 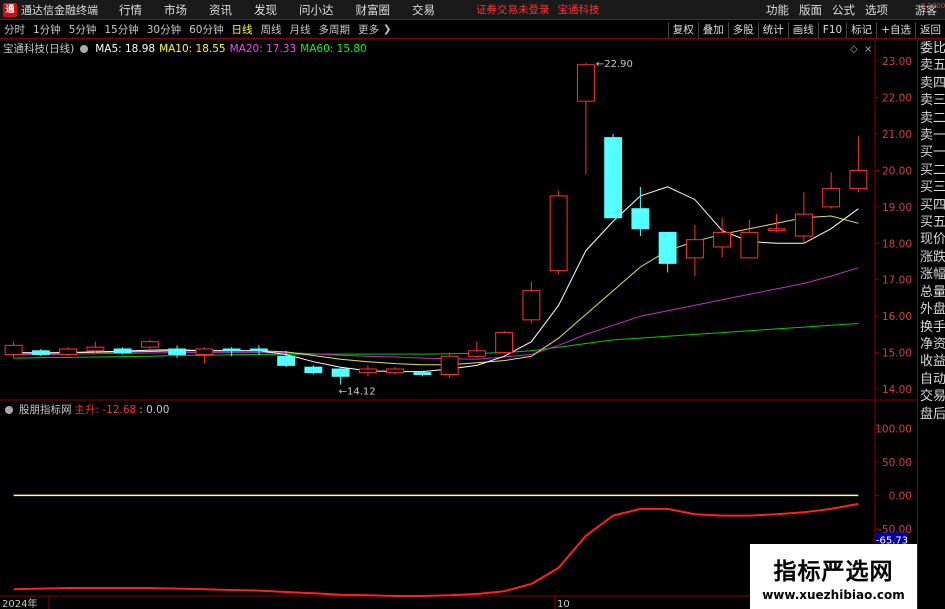 What do you see at coordinates (897, 99) in the screenshot?
I see `price-tick-label: 22.00` at bounding box center [897, 99].